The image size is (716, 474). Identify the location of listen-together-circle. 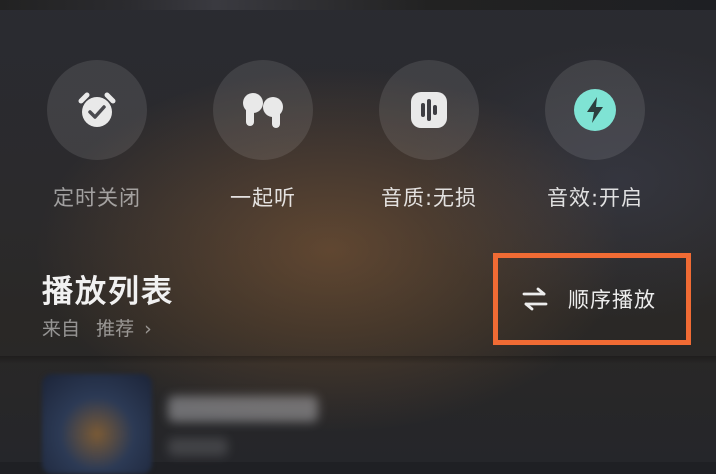
(263, 110).